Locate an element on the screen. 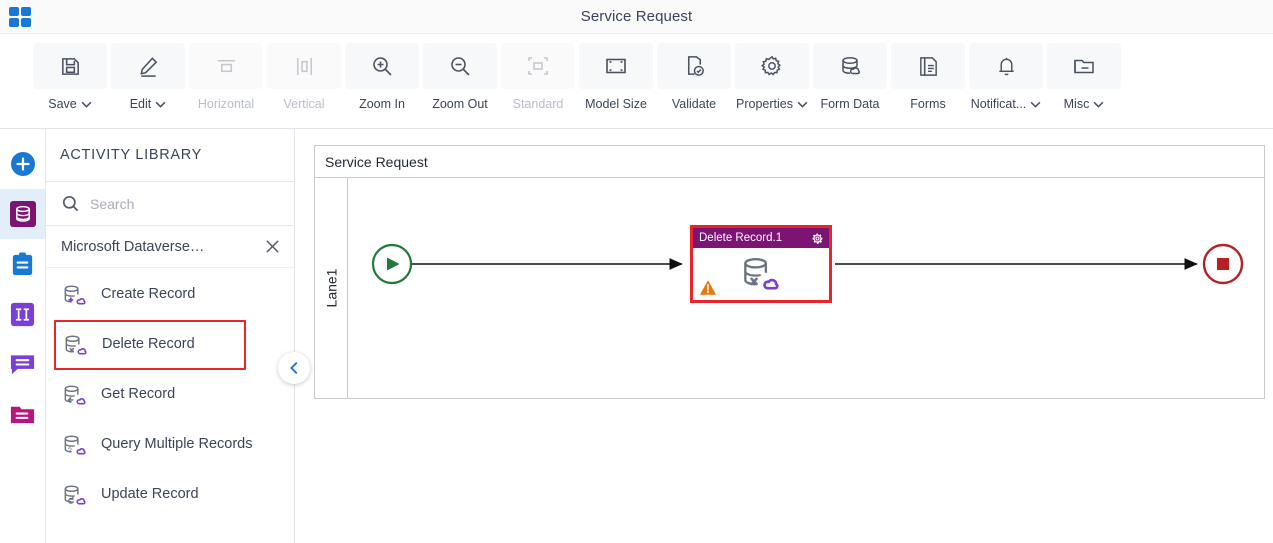 This screenshot has width=1273, height=543. bell-icon is located at coordinates (1006, 66).